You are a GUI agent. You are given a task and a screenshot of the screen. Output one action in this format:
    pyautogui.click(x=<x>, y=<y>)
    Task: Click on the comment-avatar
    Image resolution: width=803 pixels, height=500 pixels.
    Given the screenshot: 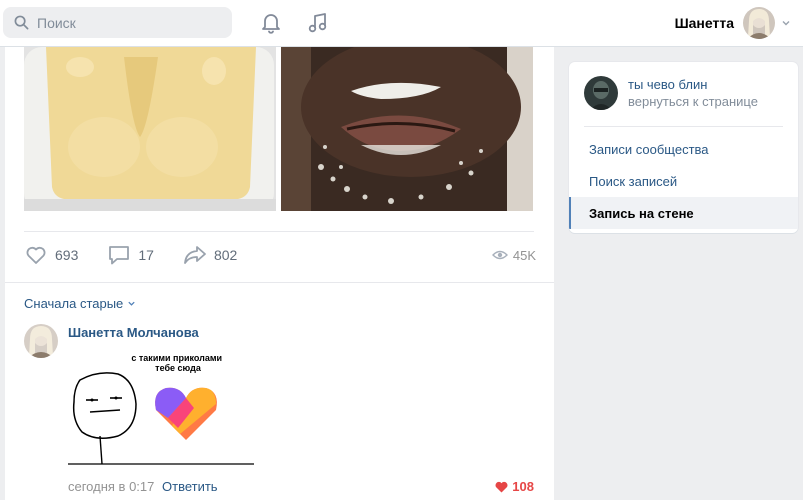 What is the action you would take?
    pyautogui.click(x=41, y=341)
    